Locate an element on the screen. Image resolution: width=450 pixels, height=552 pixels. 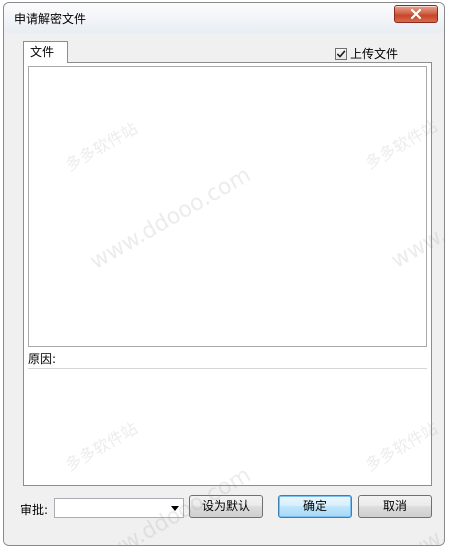
upload-files-checkbox: 上传文件 is located at coordinates (366, 53).